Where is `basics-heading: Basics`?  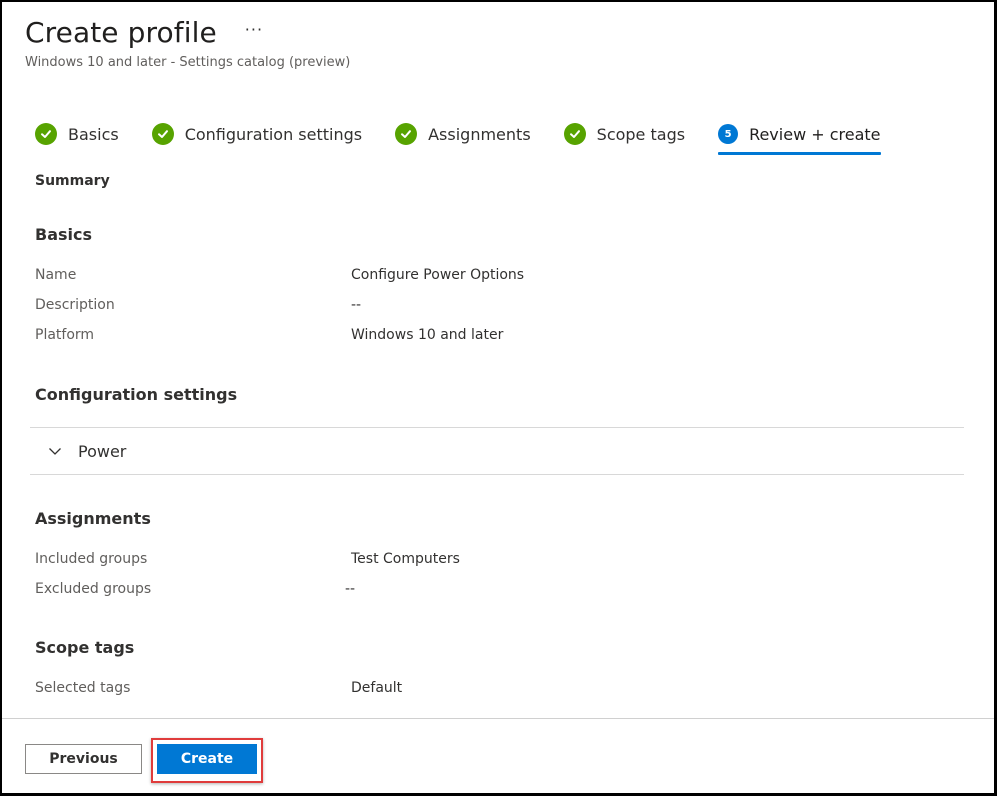 basics-heading: Basics is located at coordinates (64, 234).